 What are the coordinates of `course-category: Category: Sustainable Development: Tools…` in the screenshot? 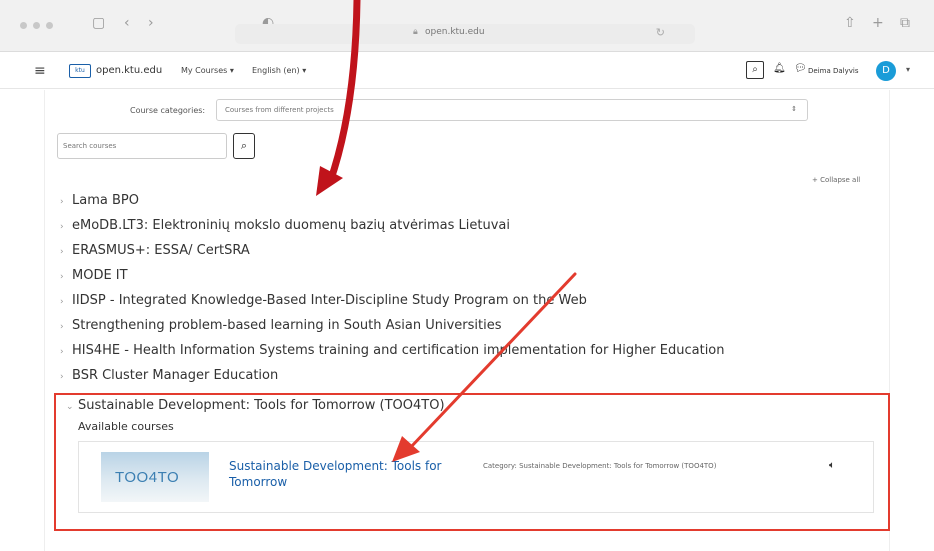 It's located at (600, 466).